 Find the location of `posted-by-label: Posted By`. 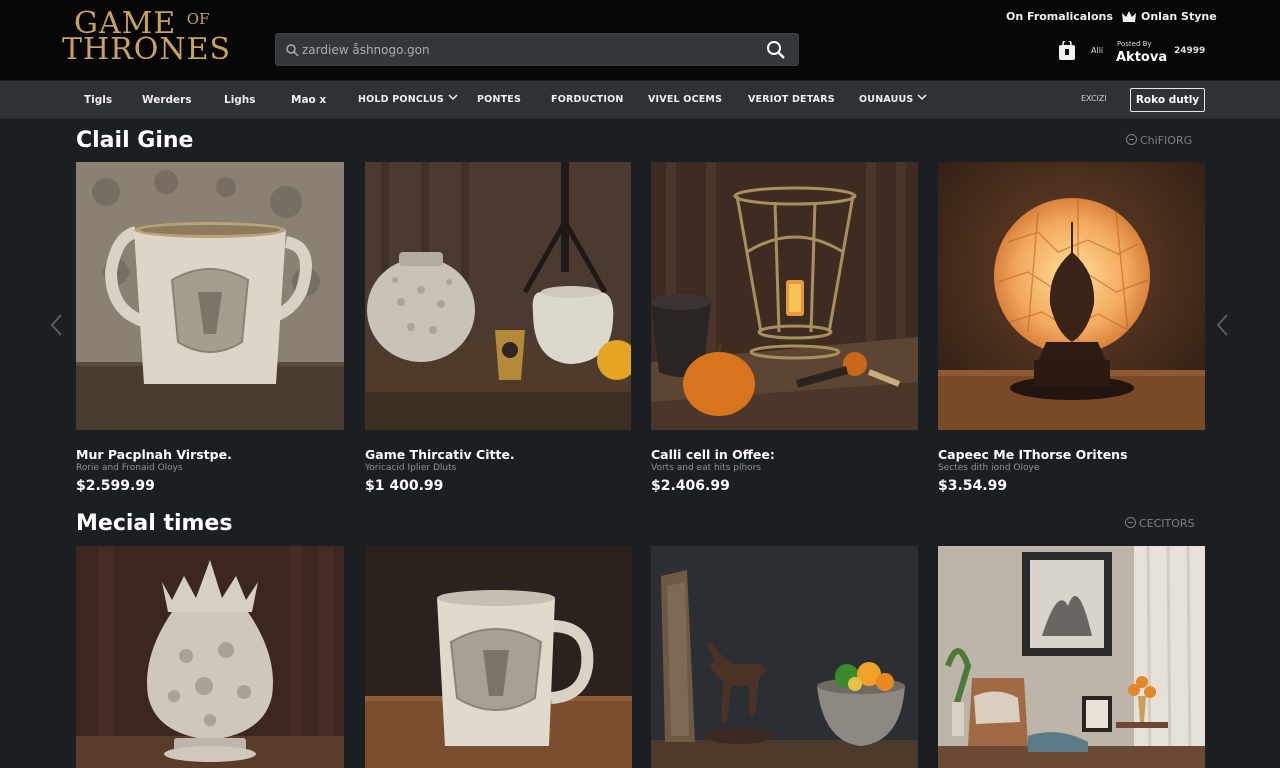

posted-by-label: Posted By is located at coordinates (1134, 44).